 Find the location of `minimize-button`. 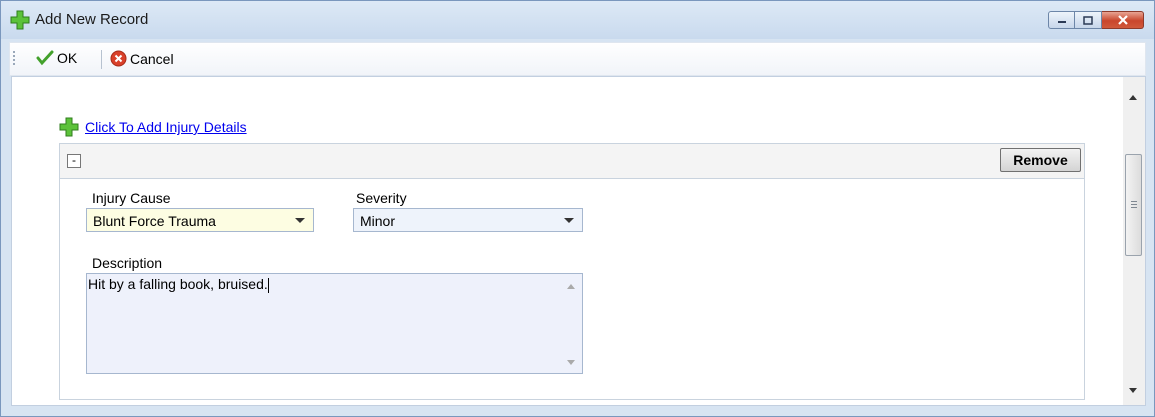

minimize-button is located at coordinates (1061, 20).